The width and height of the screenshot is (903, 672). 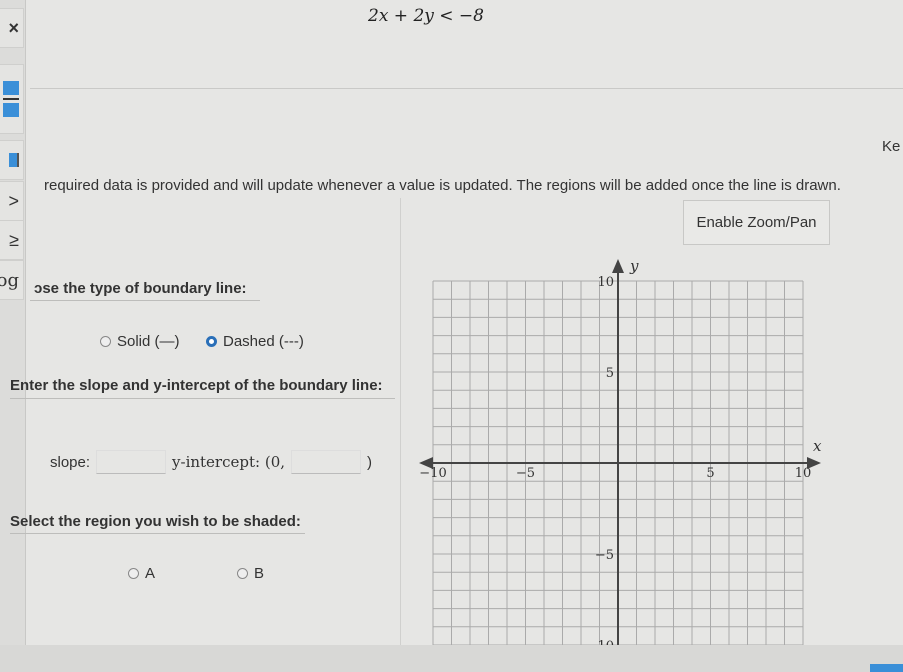 I want to click on y-axis-label: y, so click(x=634, y=266).